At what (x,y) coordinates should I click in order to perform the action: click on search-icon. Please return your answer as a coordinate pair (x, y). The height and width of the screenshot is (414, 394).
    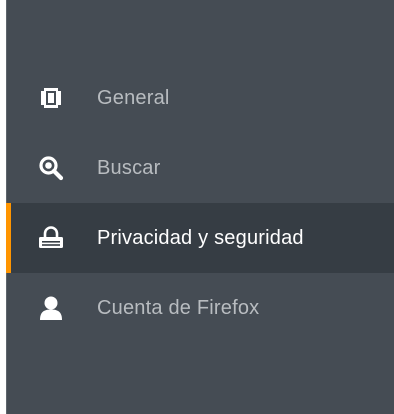
    Looking at the image, I should click on (51, 168).